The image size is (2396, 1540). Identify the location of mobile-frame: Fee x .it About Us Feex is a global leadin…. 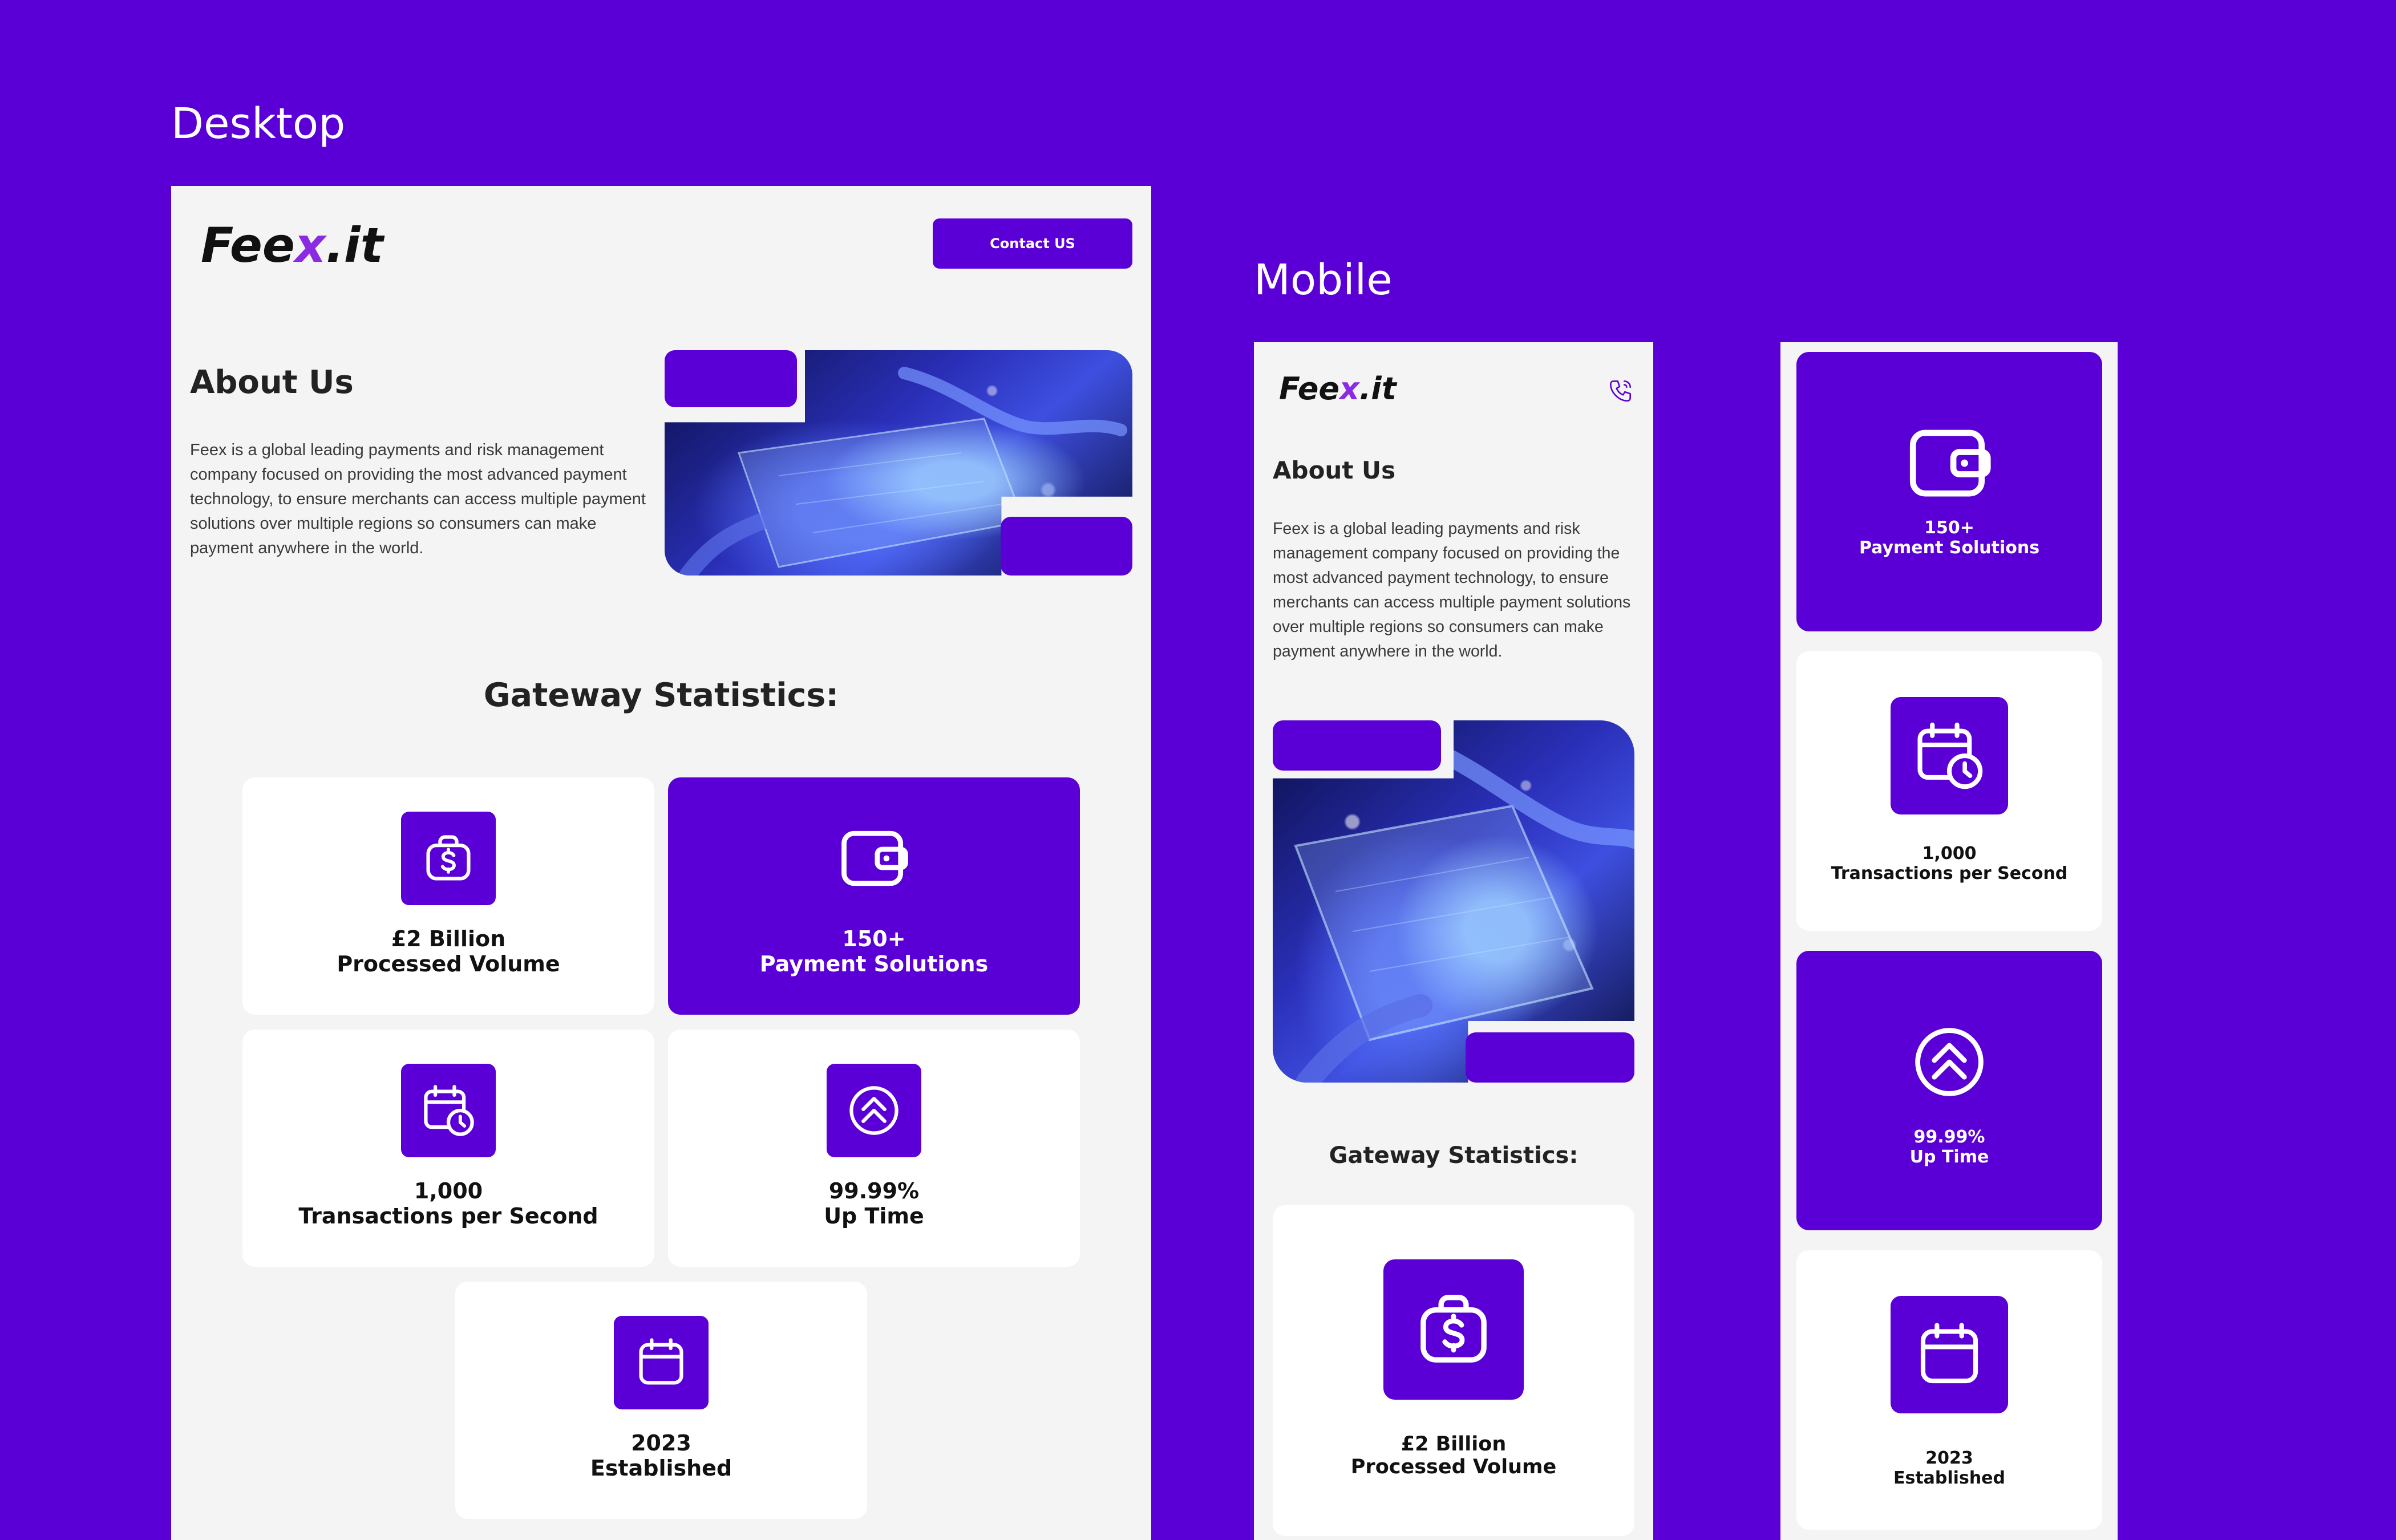
(1453, 941).